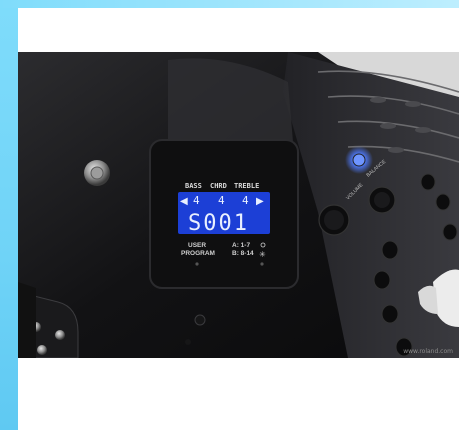 The image size is (459, 430). I want to click on user-label: USER, so click(197, 245).